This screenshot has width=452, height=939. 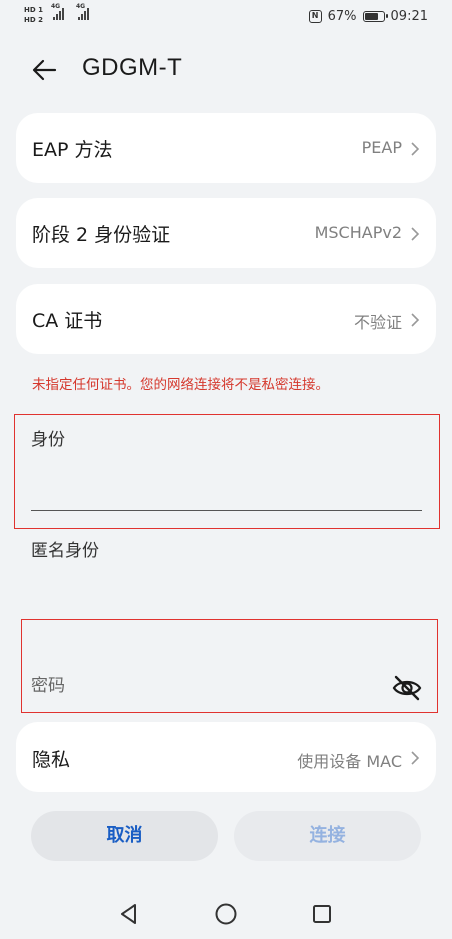 What do you see at coordinates (51, 760) in the screenshot?
I see `privacy-label: 隐私` at bounding box center [51, 760].